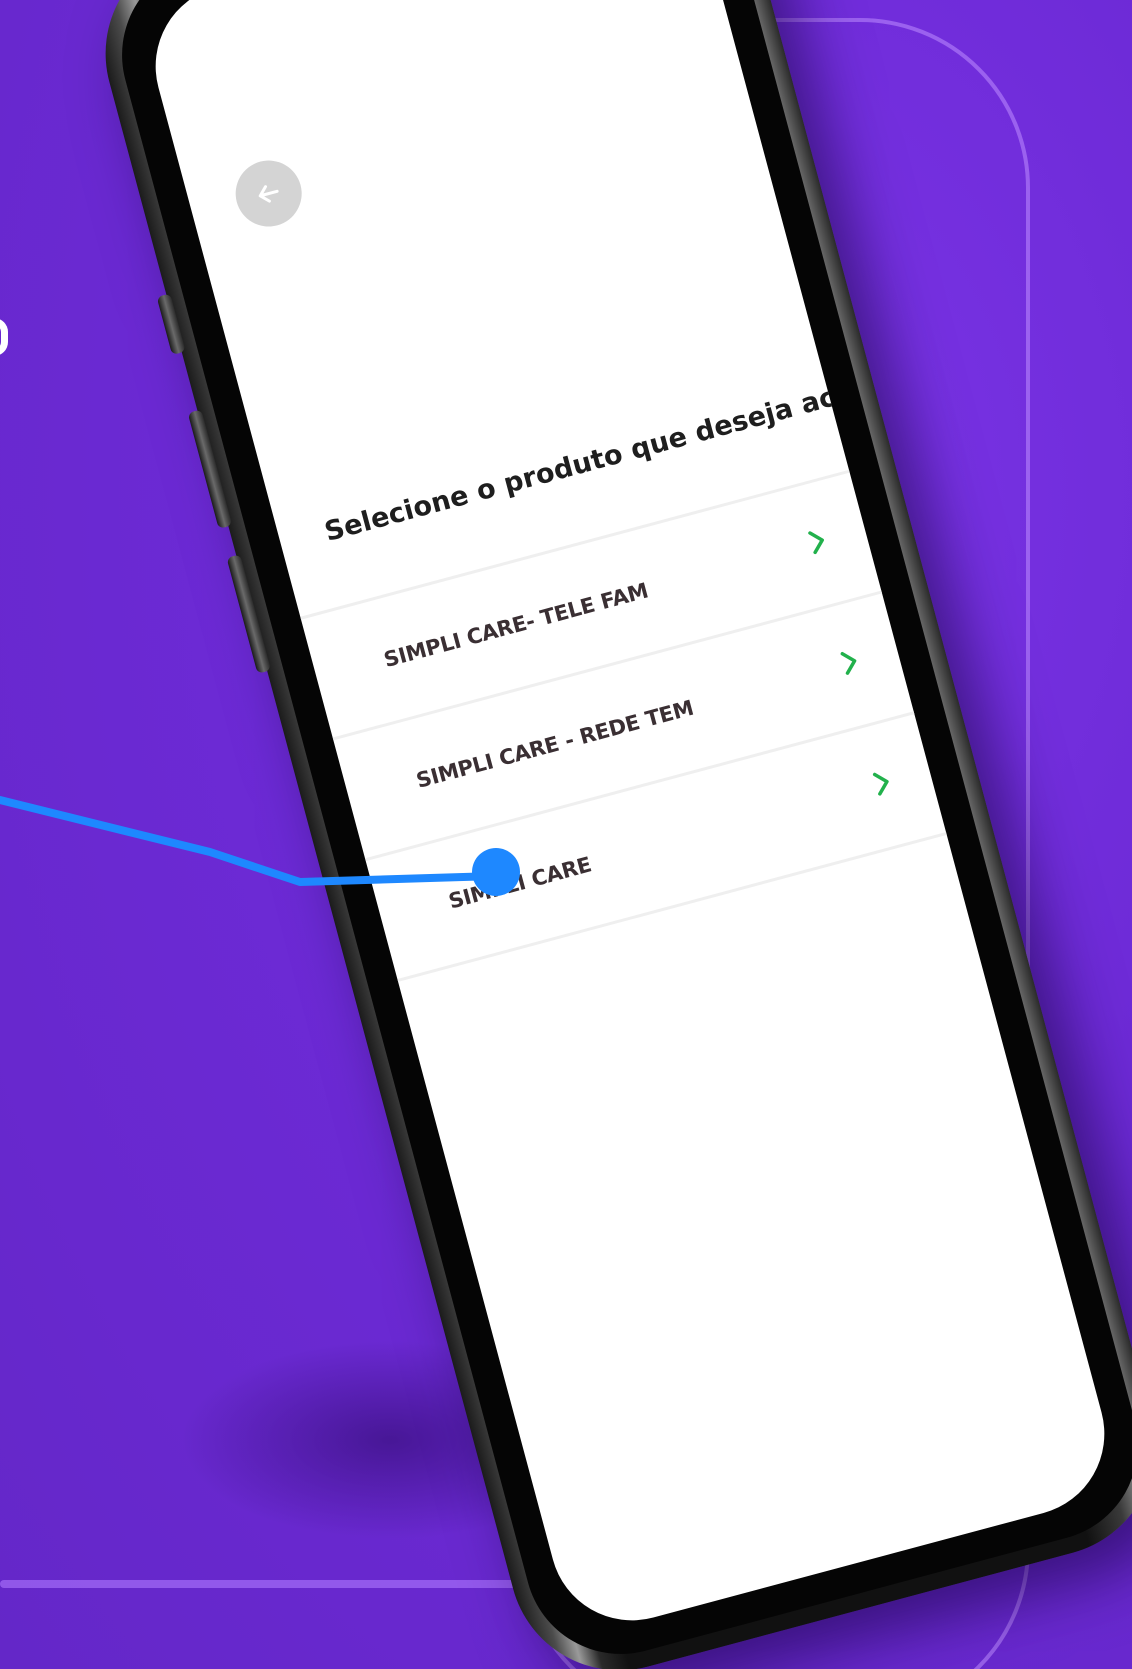  I want to click on arrow-left-icon, so click(268, 194).